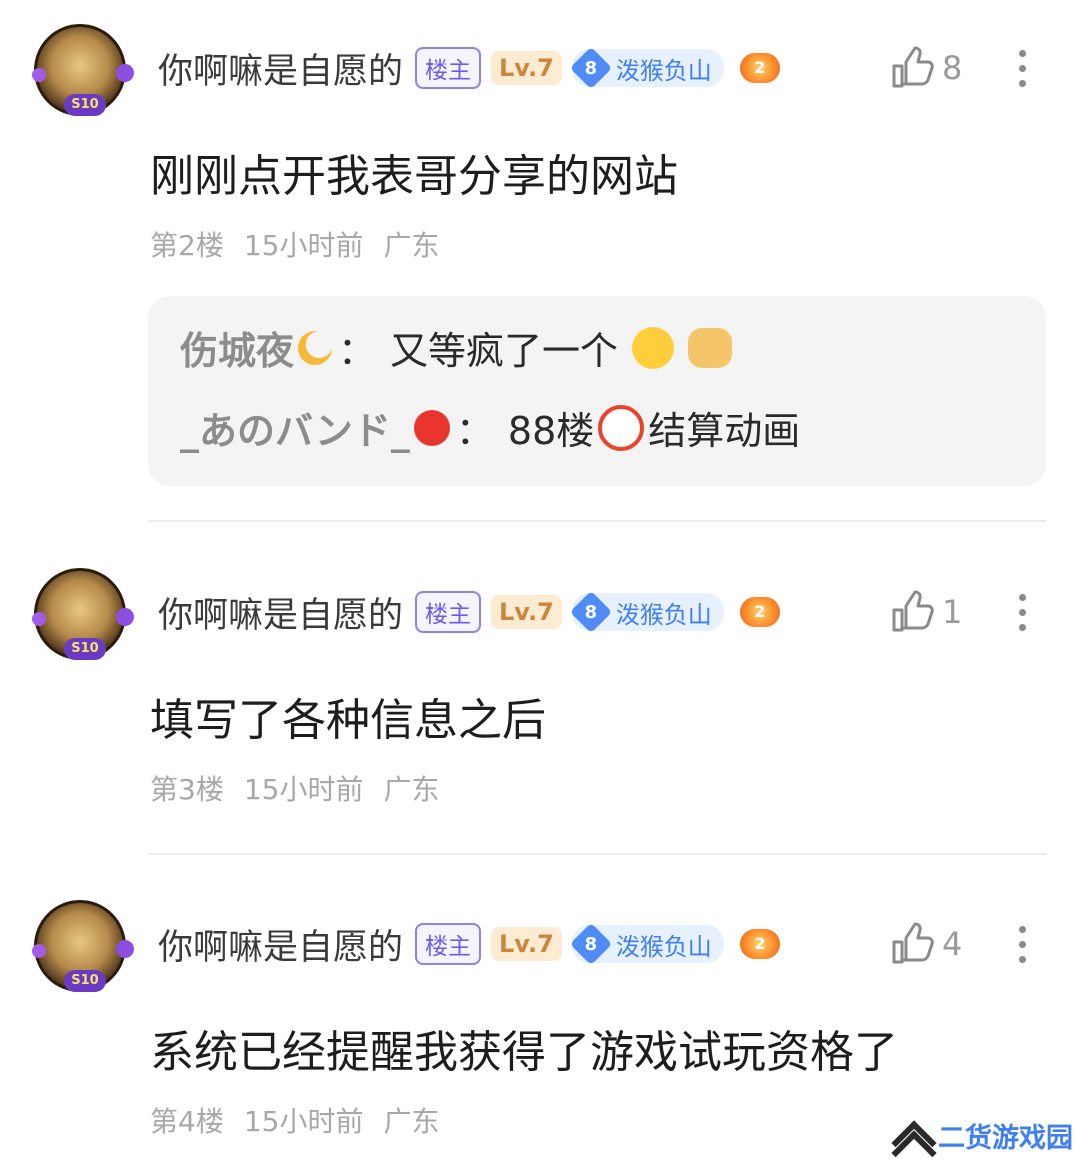 The height and width of the screenshot is (1175, 1080). What do you see at coordinates (237, 347) in the screenshot?
I see `reply-author: 伤城夜` at bounding box center [237, 347].